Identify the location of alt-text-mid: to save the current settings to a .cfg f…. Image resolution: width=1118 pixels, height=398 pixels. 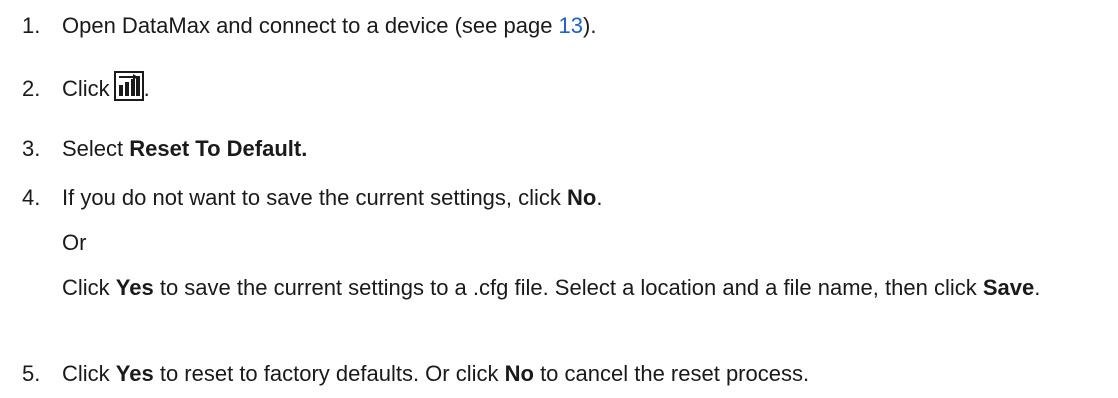
(568, 287).